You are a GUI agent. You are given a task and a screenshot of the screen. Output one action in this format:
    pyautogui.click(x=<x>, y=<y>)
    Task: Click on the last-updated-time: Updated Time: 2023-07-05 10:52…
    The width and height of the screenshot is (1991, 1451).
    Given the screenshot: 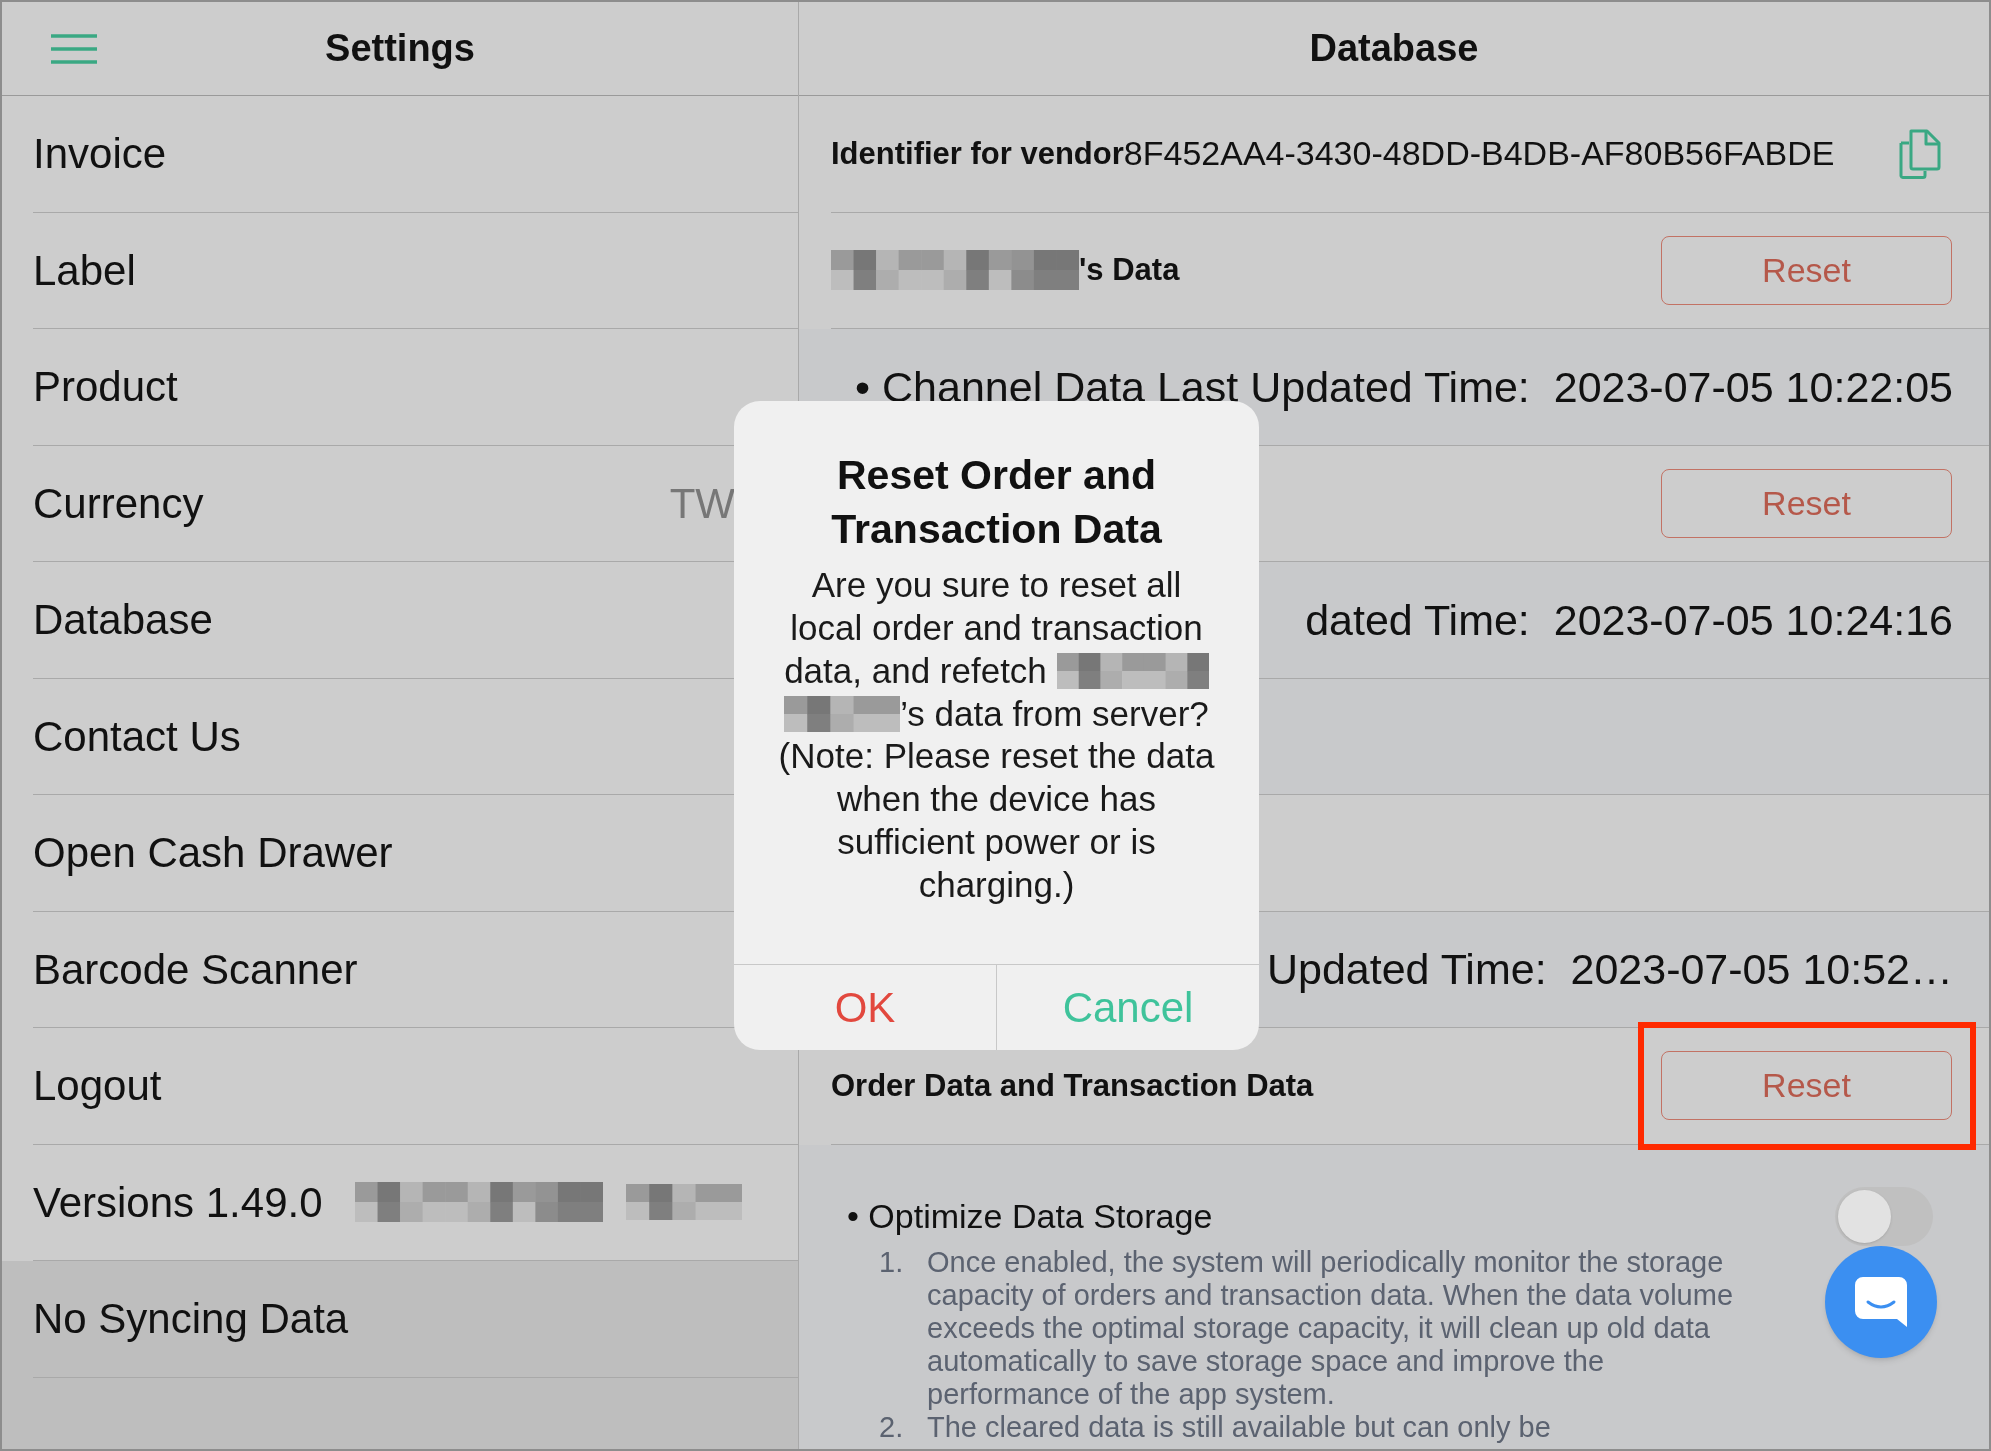 What is the action you would take?
    pyautogui.click(x=1609, y=969)
    